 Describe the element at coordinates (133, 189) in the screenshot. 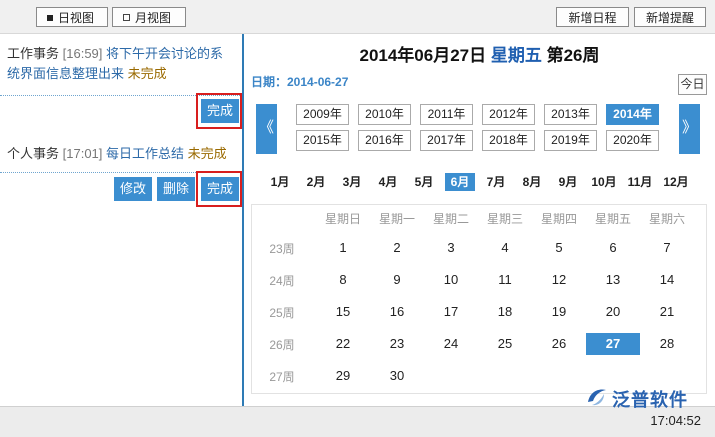

I see `edit-button: 修改` at that location.